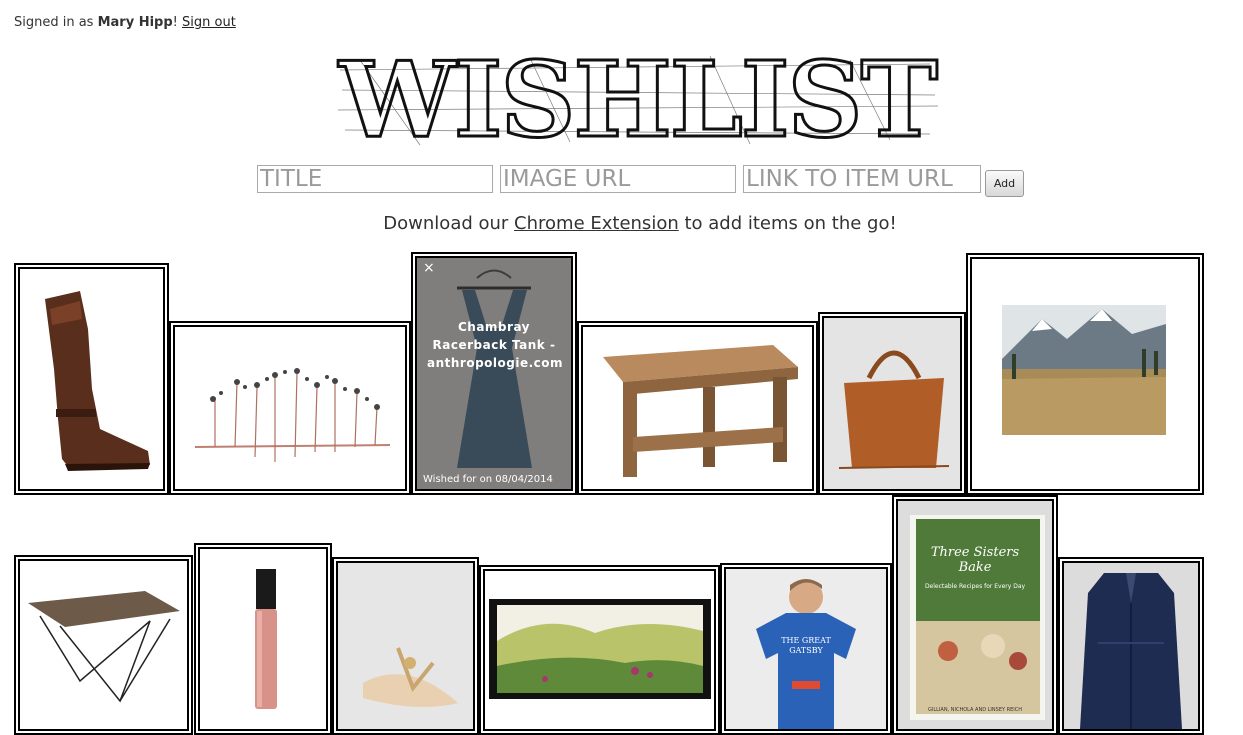 The width and height of the screenshot is (1243, 735). Describe the element at coordinates (410, 677) in the screenshot. I see `sandal-image` at that location.